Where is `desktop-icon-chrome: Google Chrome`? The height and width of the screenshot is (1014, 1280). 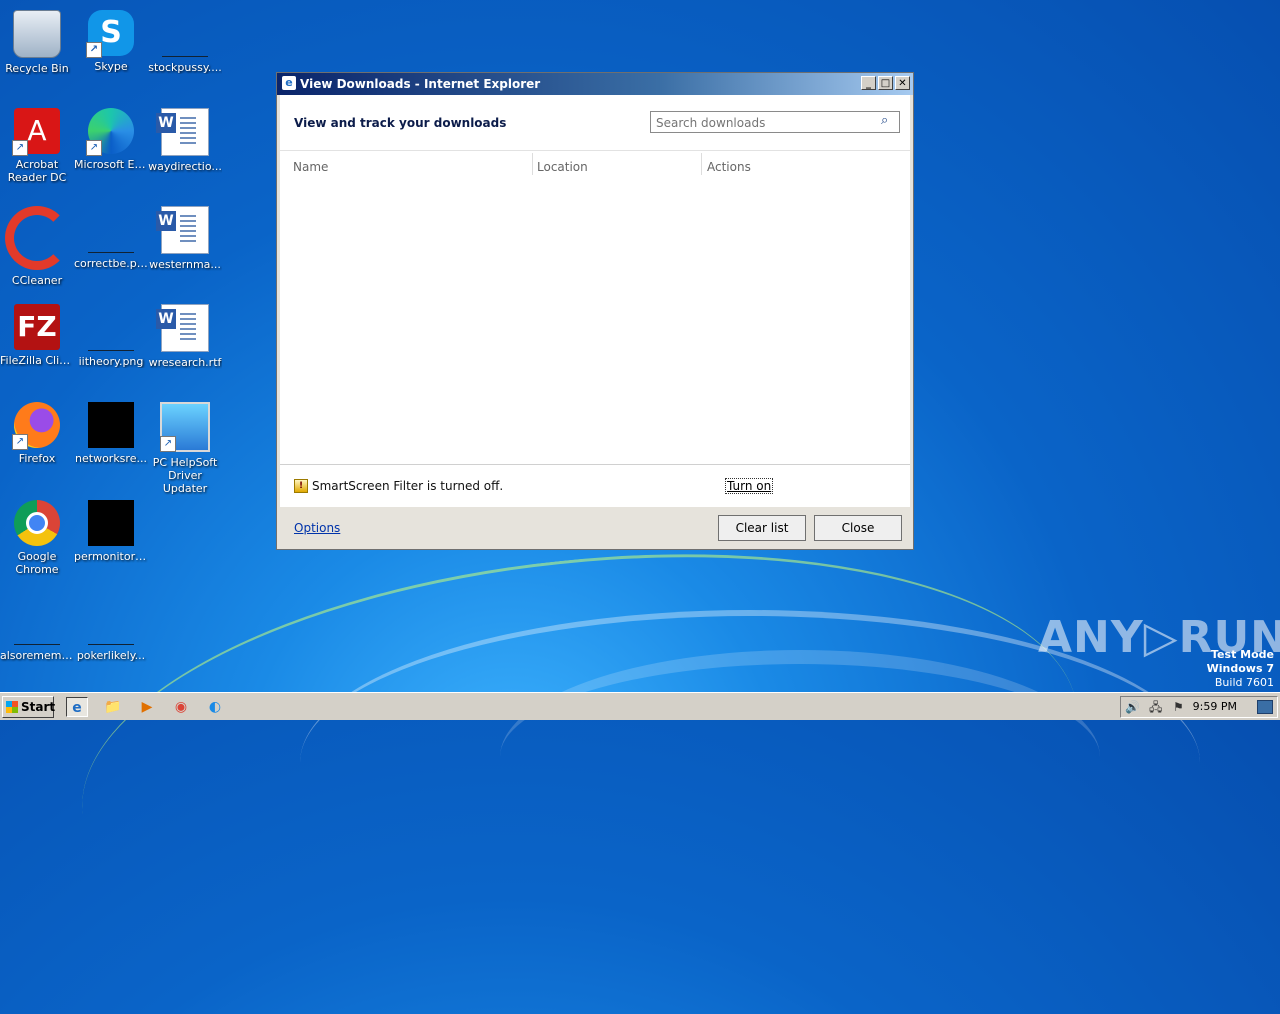
desktop-icon-chrome: Google Chrome is located at coordinates (37, 539).